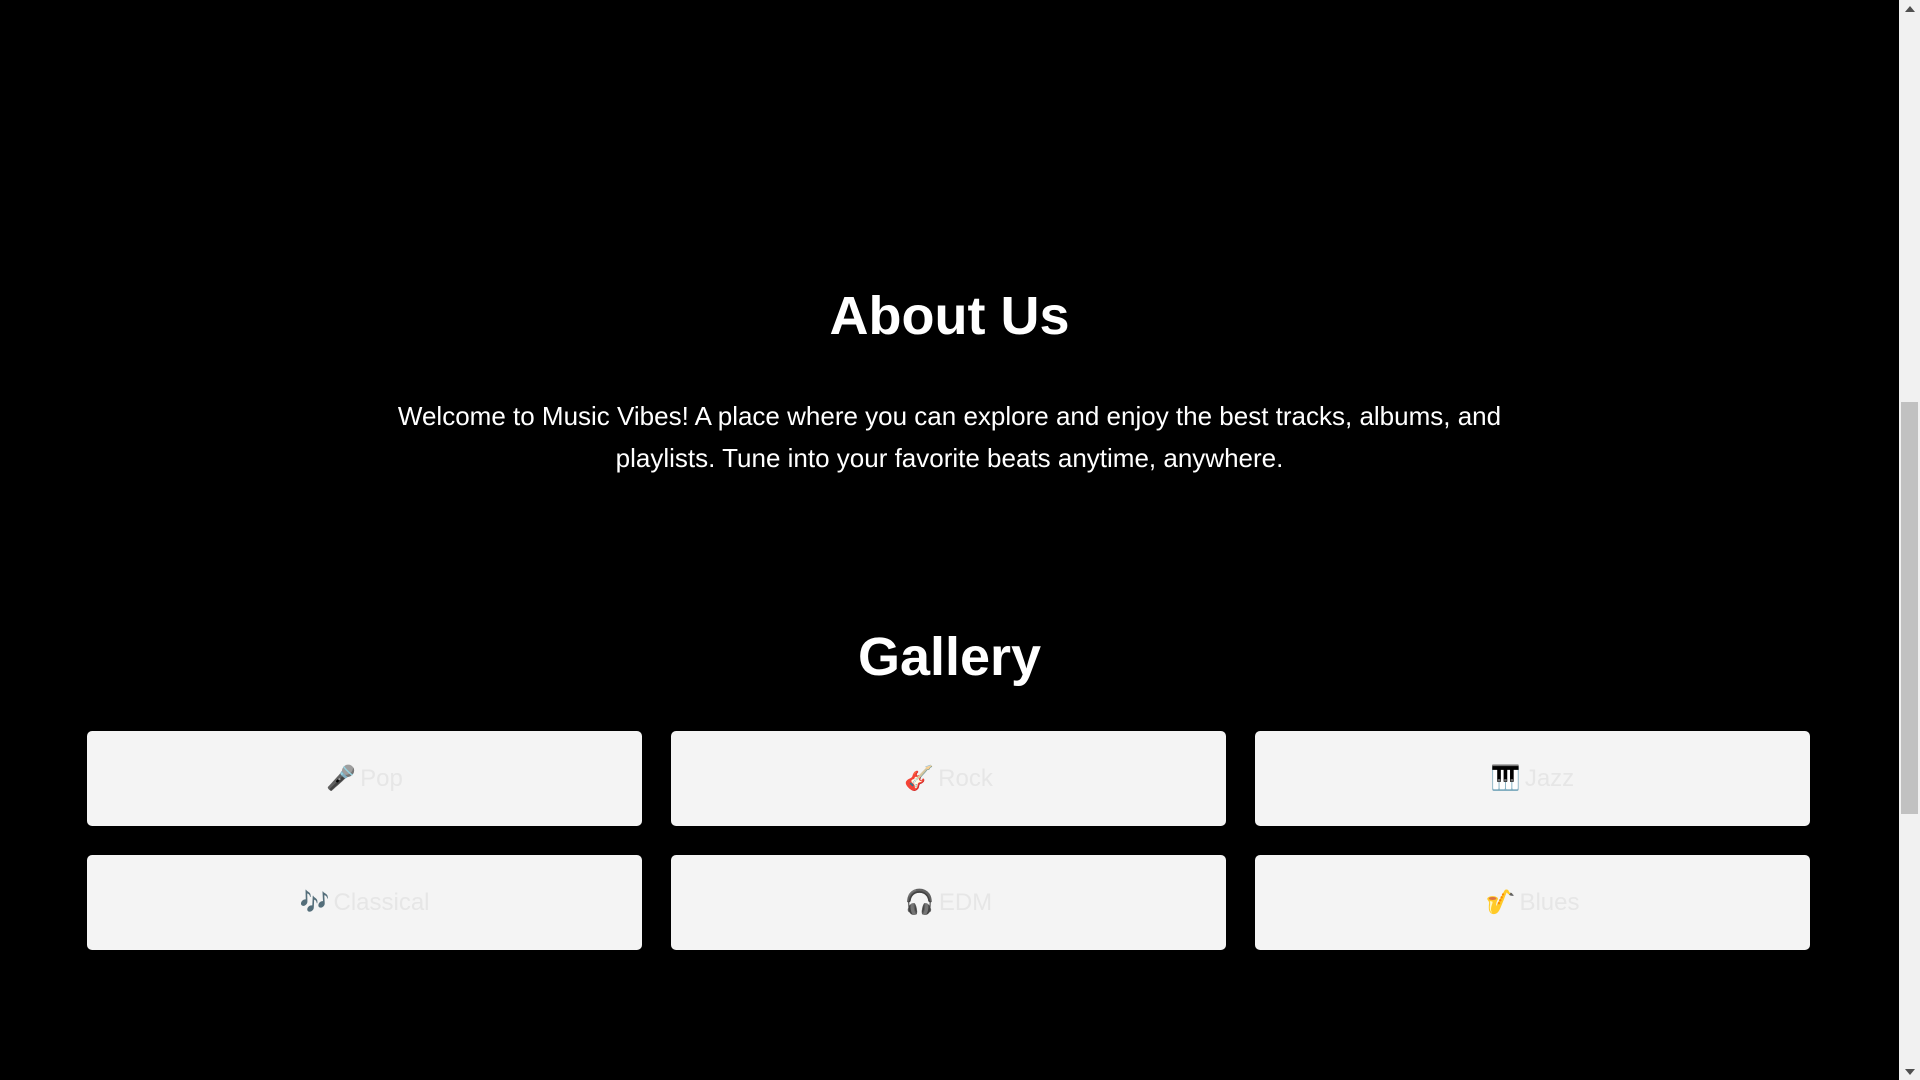 The width and height of the screenshot is (1920, 1080). I want to click on gallery-item-blues: 🎷 Blues, so click(1532, 902).